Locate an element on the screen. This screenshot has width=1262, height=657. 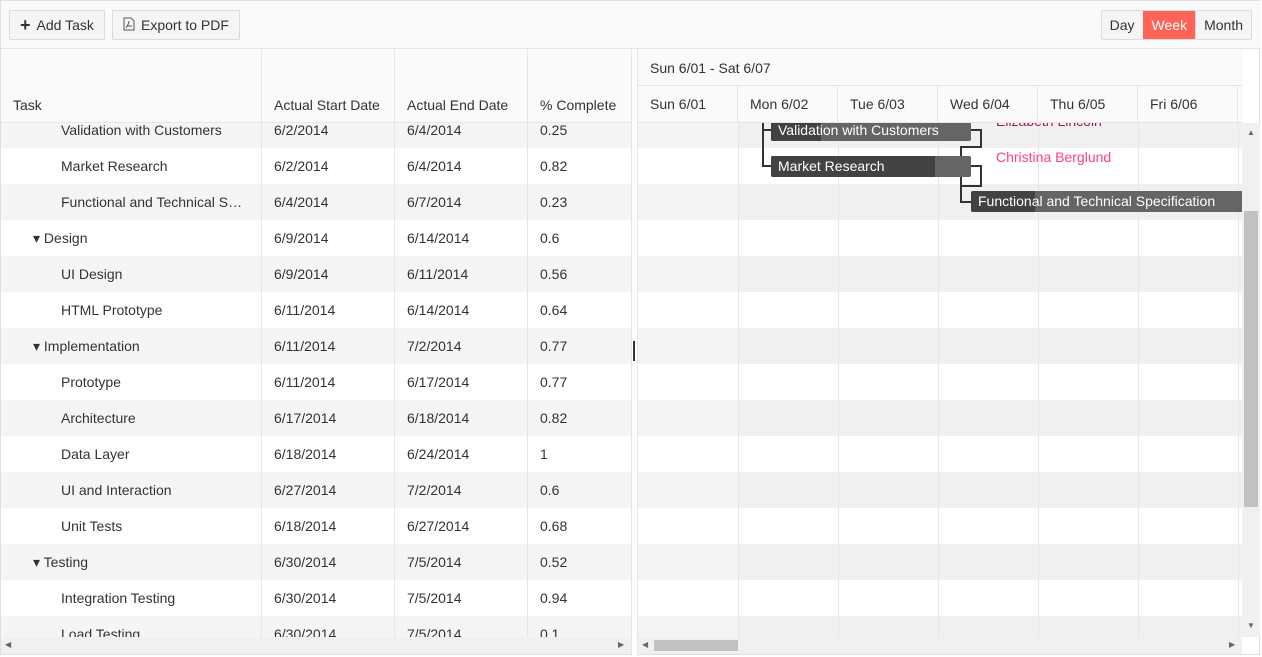
table-row: ▾ Implementation 6/11/2014 7/2/2014 0.77 is located at coordinates (316, 346).